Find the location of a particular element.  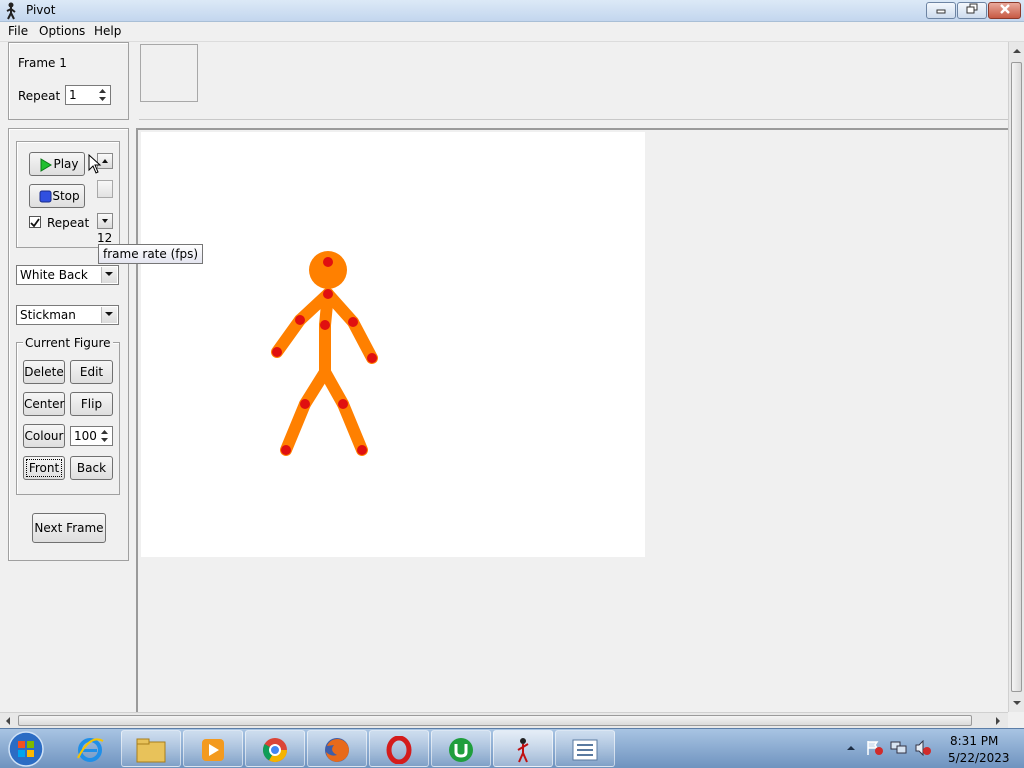

figure-dropdown-button is located at coordinates (109, 315).